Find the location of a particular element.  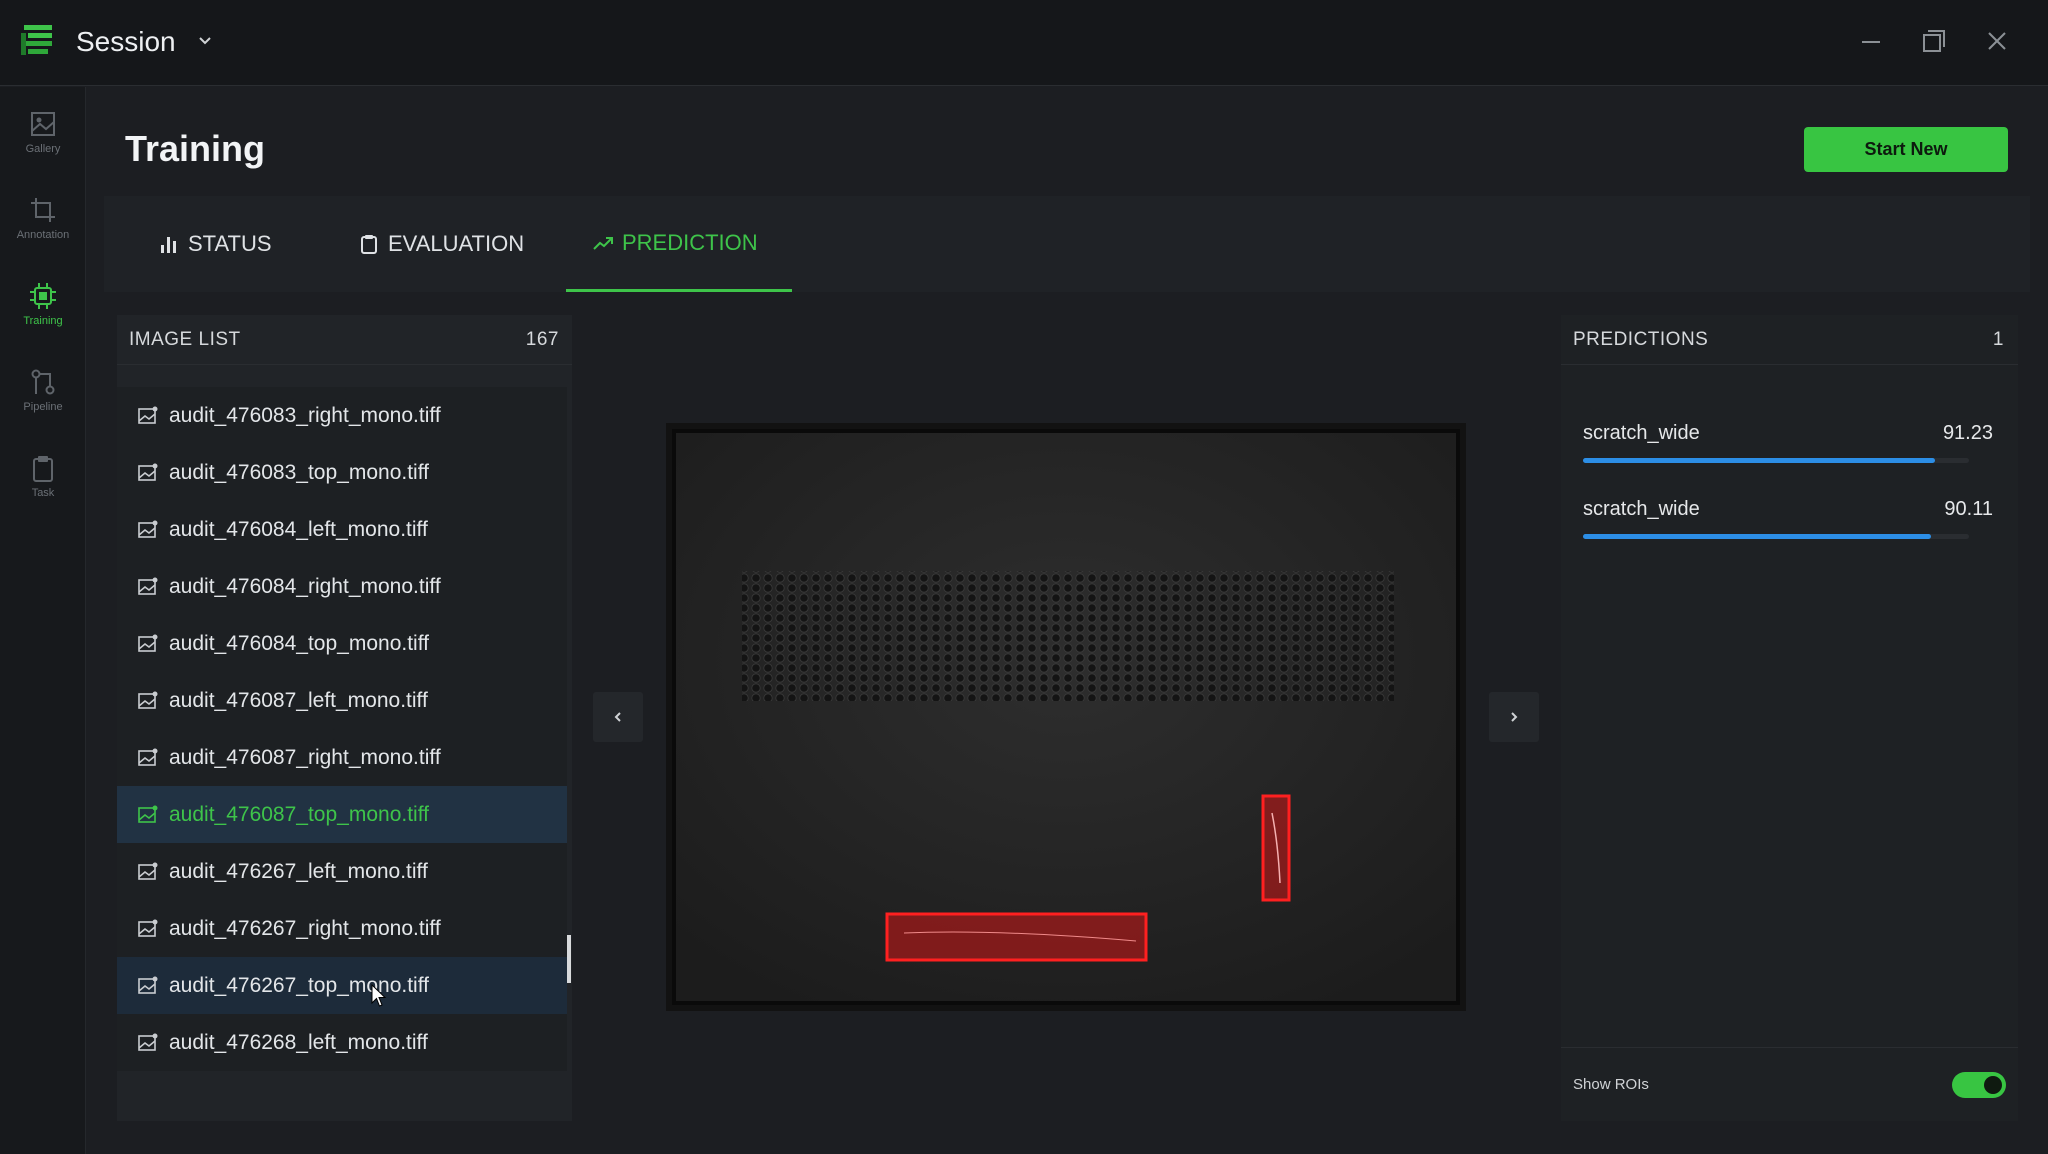

scrollbar is located at coordinates (569, 959).